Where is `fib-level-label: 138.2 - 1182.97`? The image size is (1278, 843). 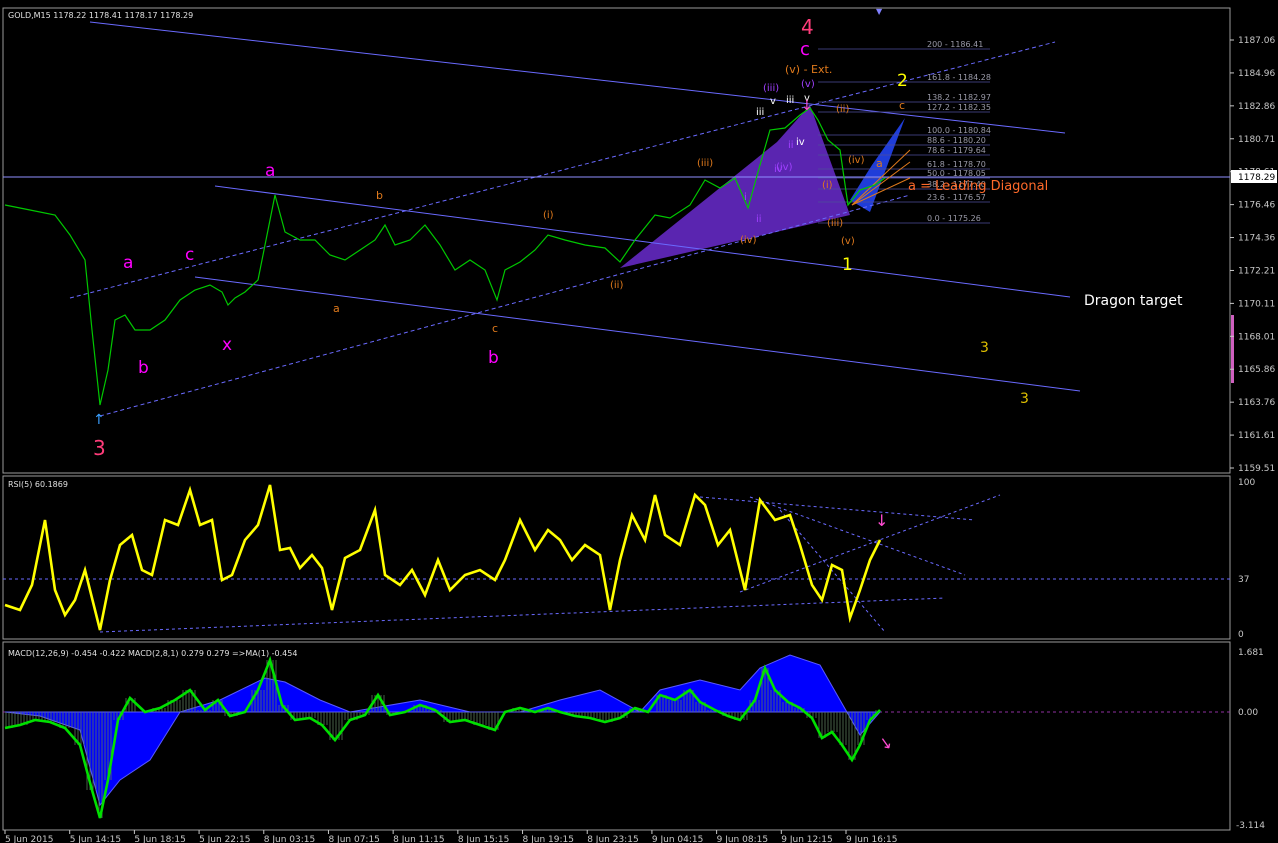 fib-level-label: 138.2 - 1182.97 is located at coordinates (959, 97).